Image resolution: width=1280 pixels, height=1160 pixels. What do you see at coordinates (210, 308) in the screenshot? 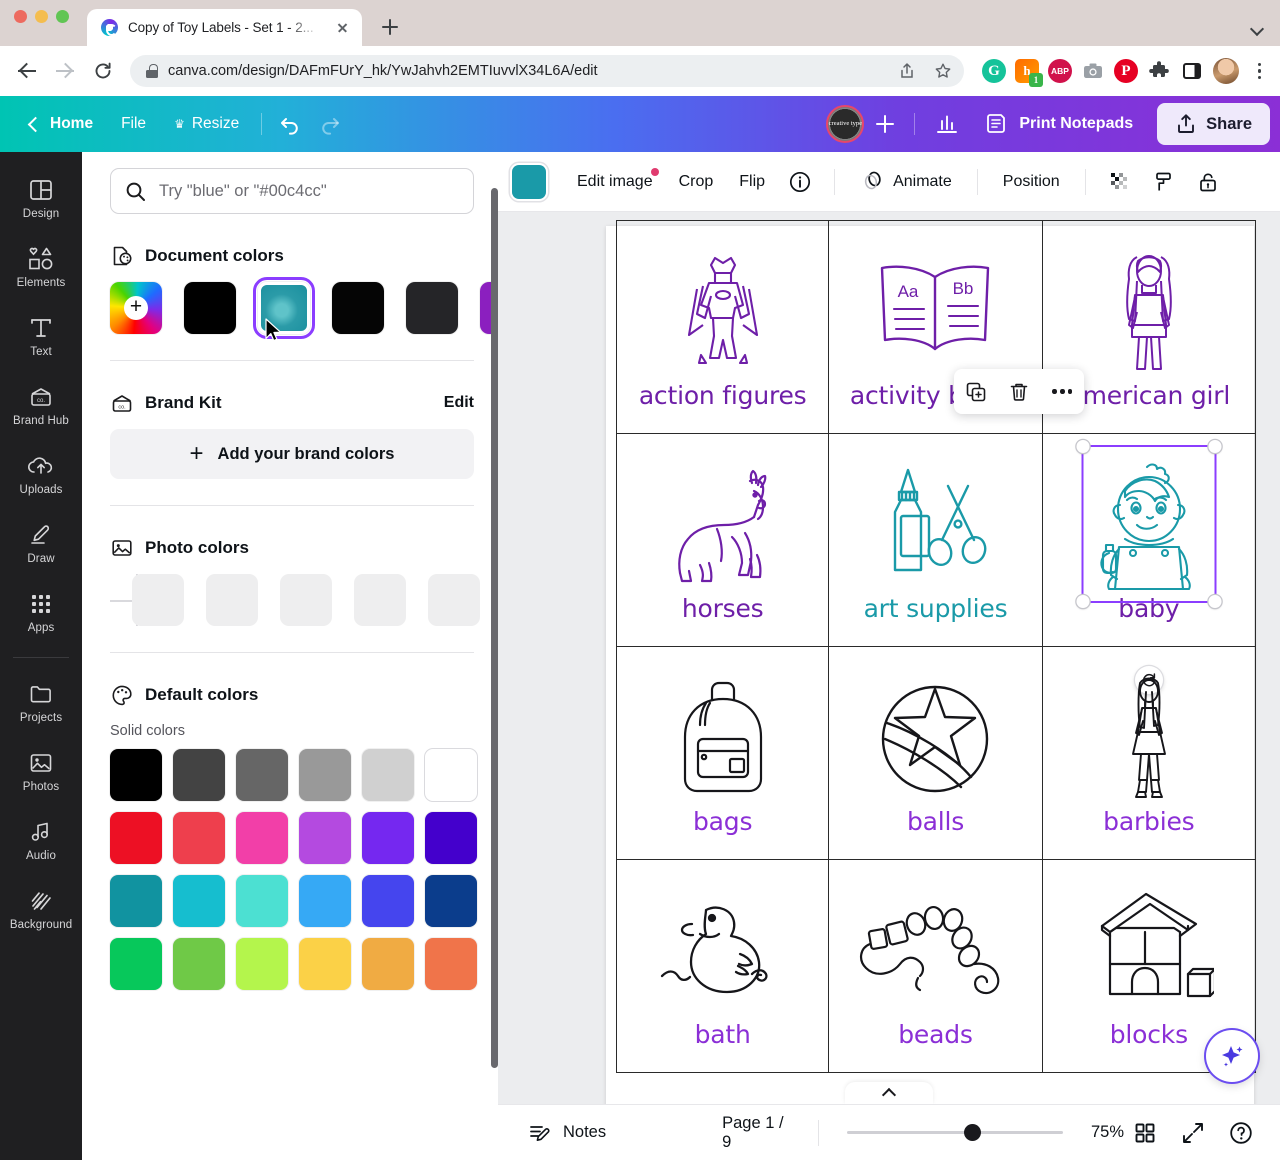
I see `swatch-black` at bounding box center [210, 308].